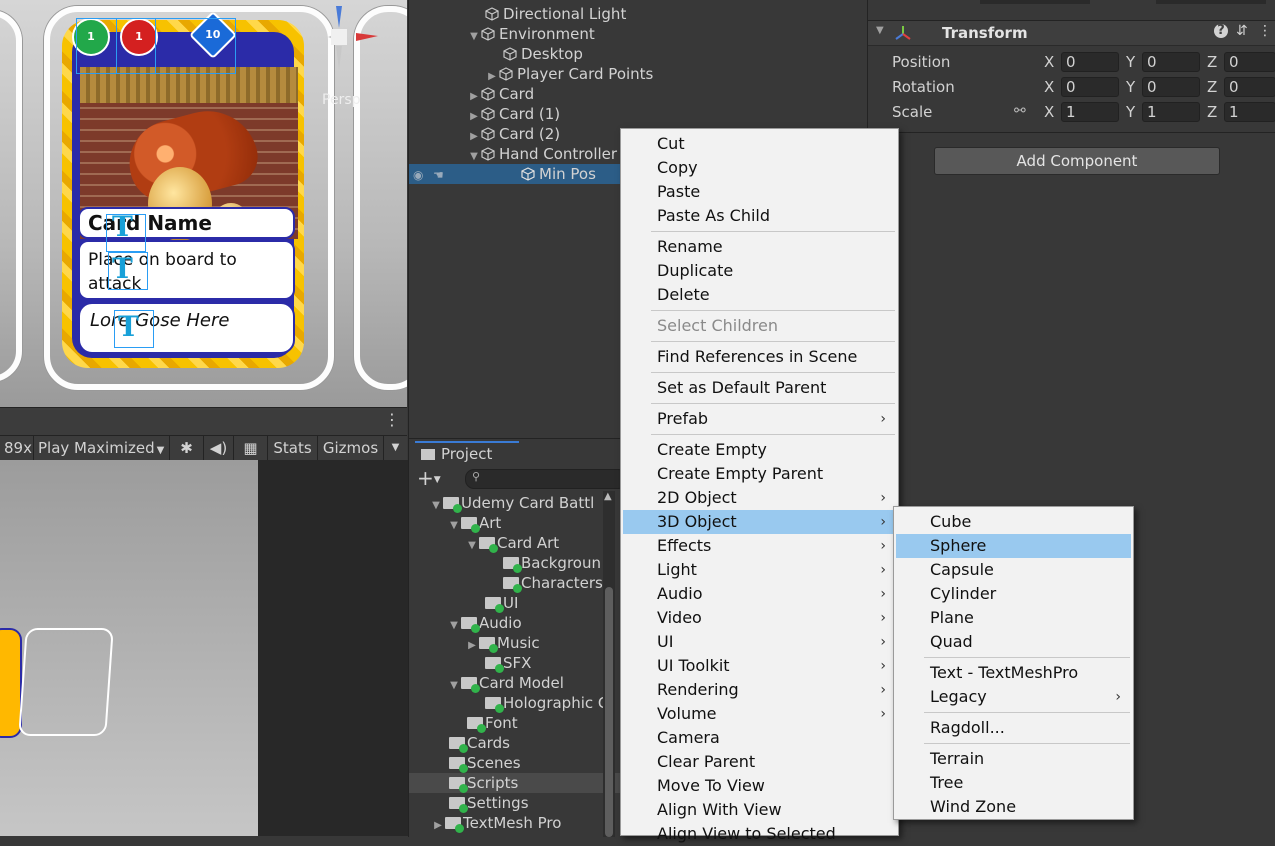 The height and width of the screenshot is (846, 1275). What do you see at coordinates (759, 247) in the screenshot?
I see `menu-item-rename: Rename` at bounding box center [759, 247].